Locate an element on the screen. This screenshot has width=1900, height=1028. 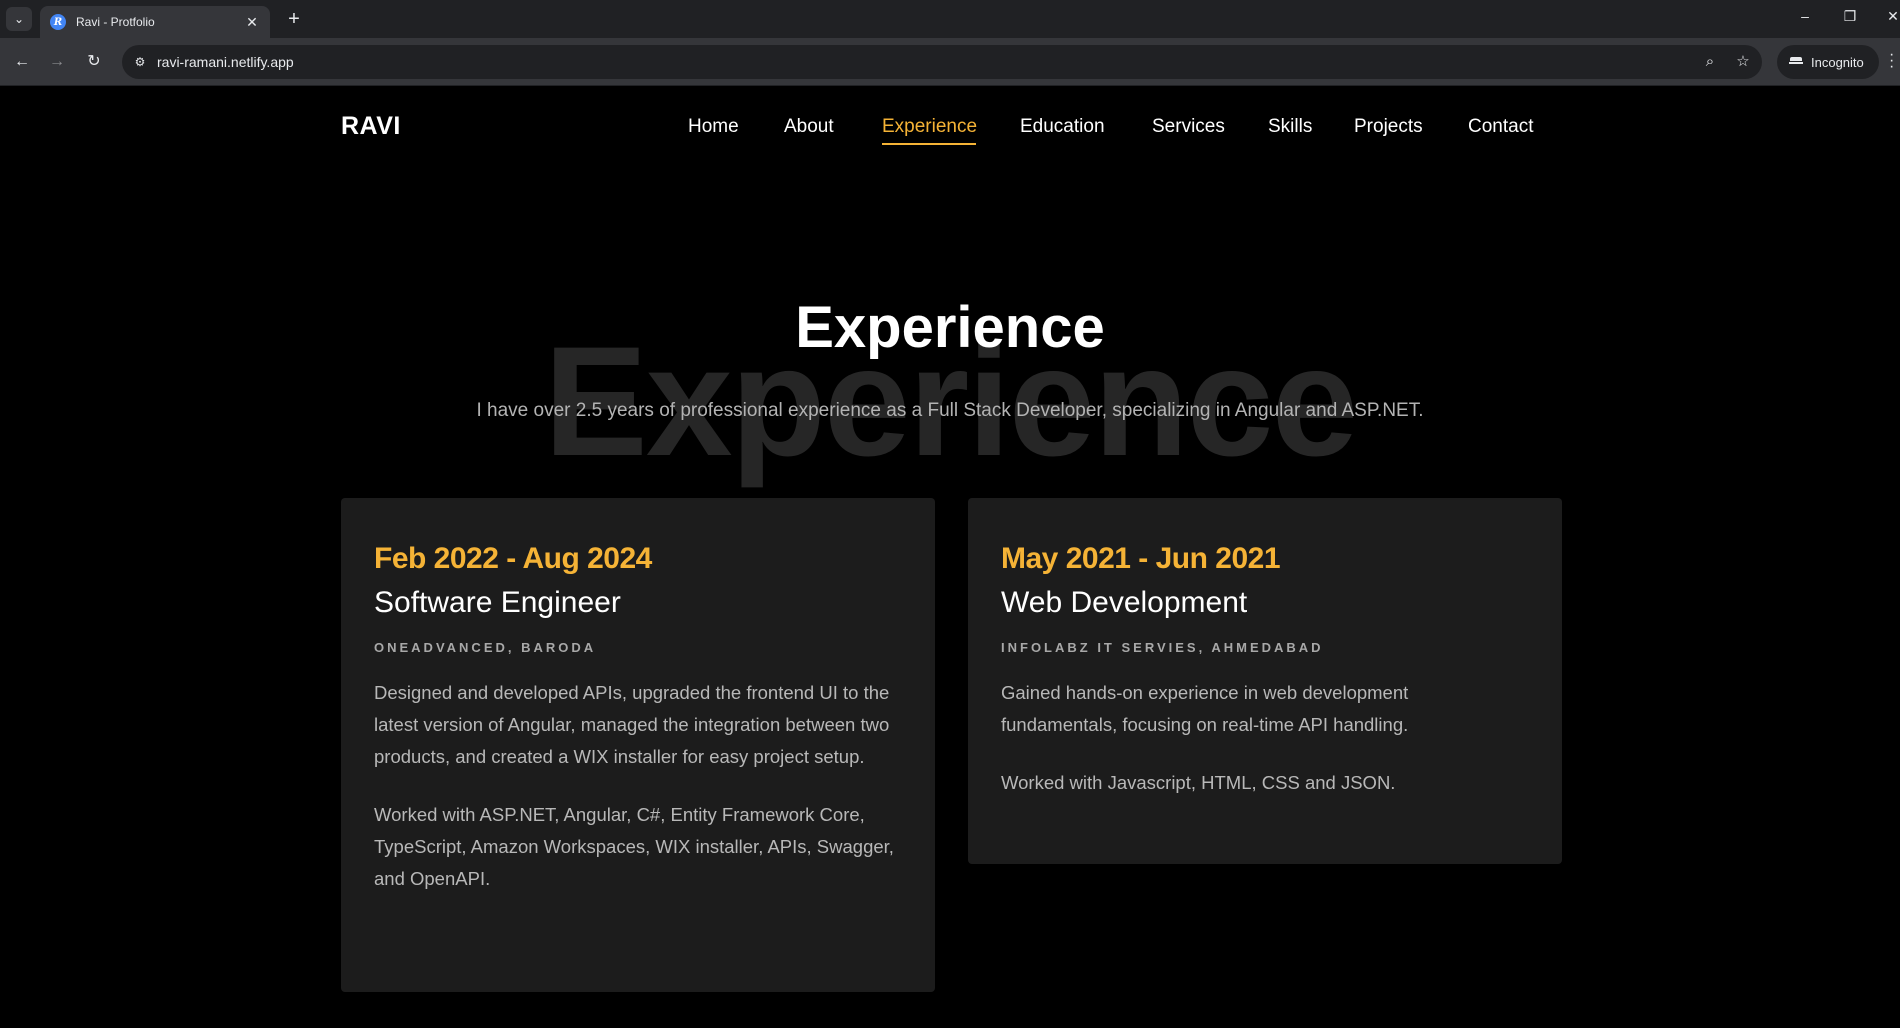
browser-tab: R Ravi - Protfolio ✕ is located at coordinates (155, 22).